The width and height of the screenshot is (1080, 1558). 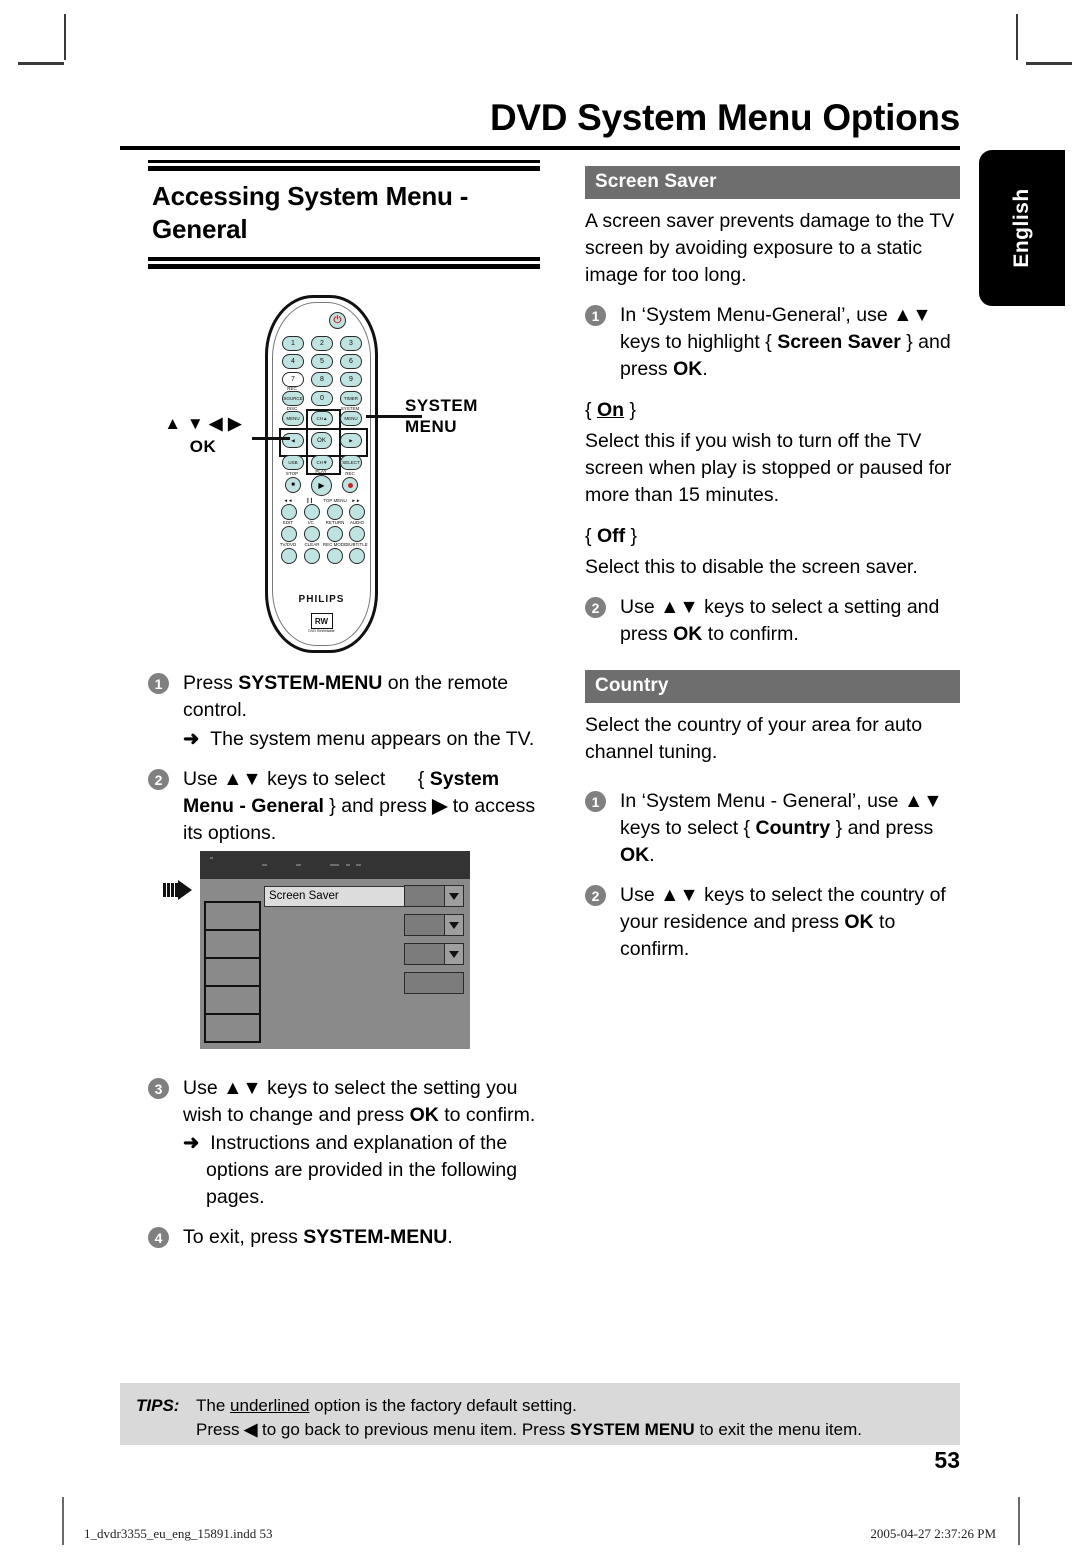 I want to click on remote-key-7: 7, so click(x=293, y=379).